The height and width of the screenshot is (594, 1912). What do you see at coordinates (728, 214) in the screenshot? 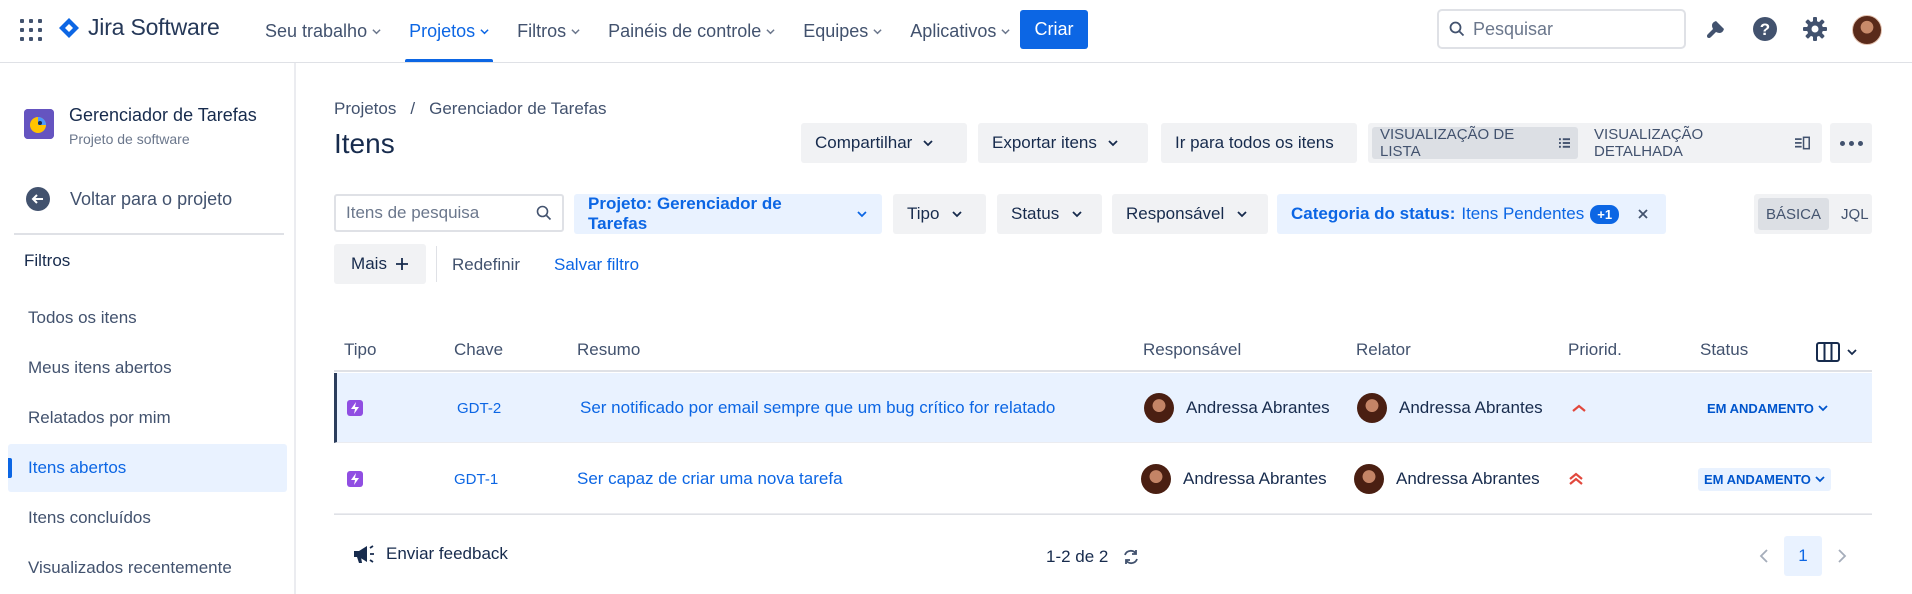
I see `project-filter-button: Projeto: Gerenciador de Tarefas` at bounding box center [728, 214].